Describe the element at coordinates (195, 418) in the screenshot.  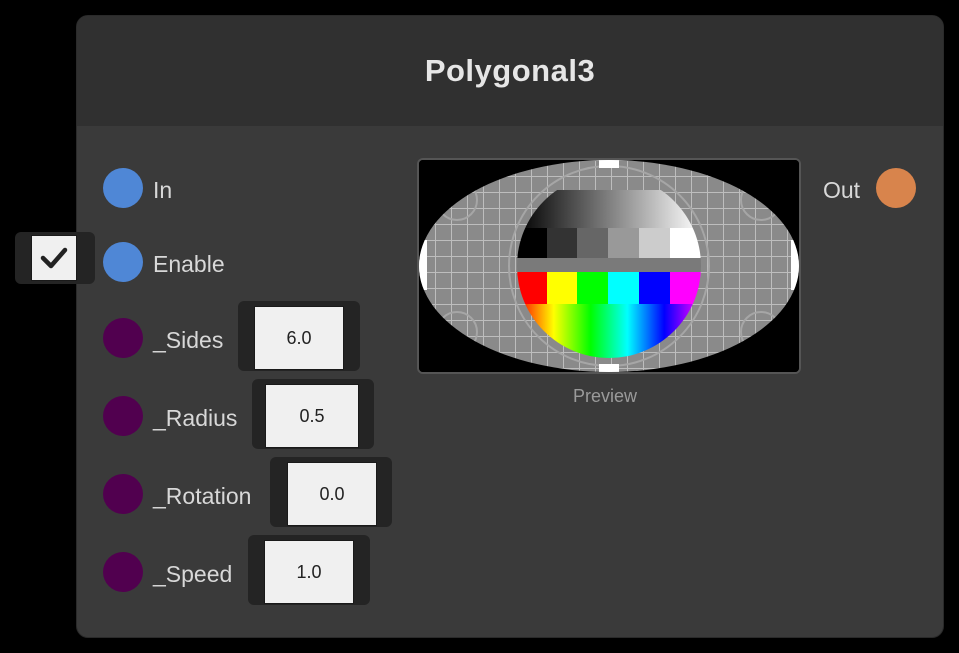
I see `radius-label: _Radius` at that location.